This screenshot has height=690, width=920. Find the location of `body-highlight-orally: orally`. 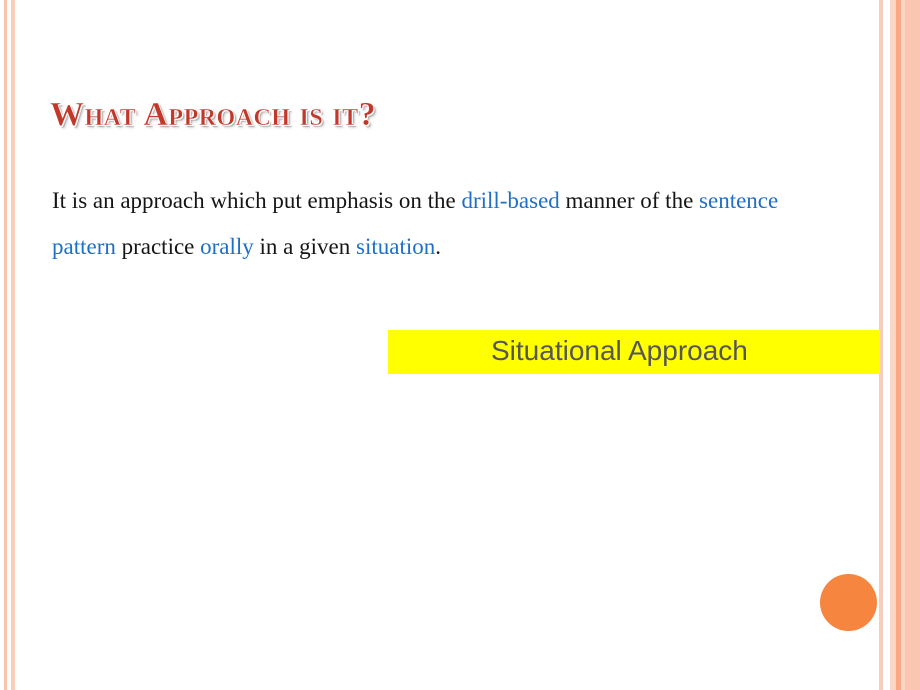

body-highlight-orally: orally is located at coordinates (227, 246).